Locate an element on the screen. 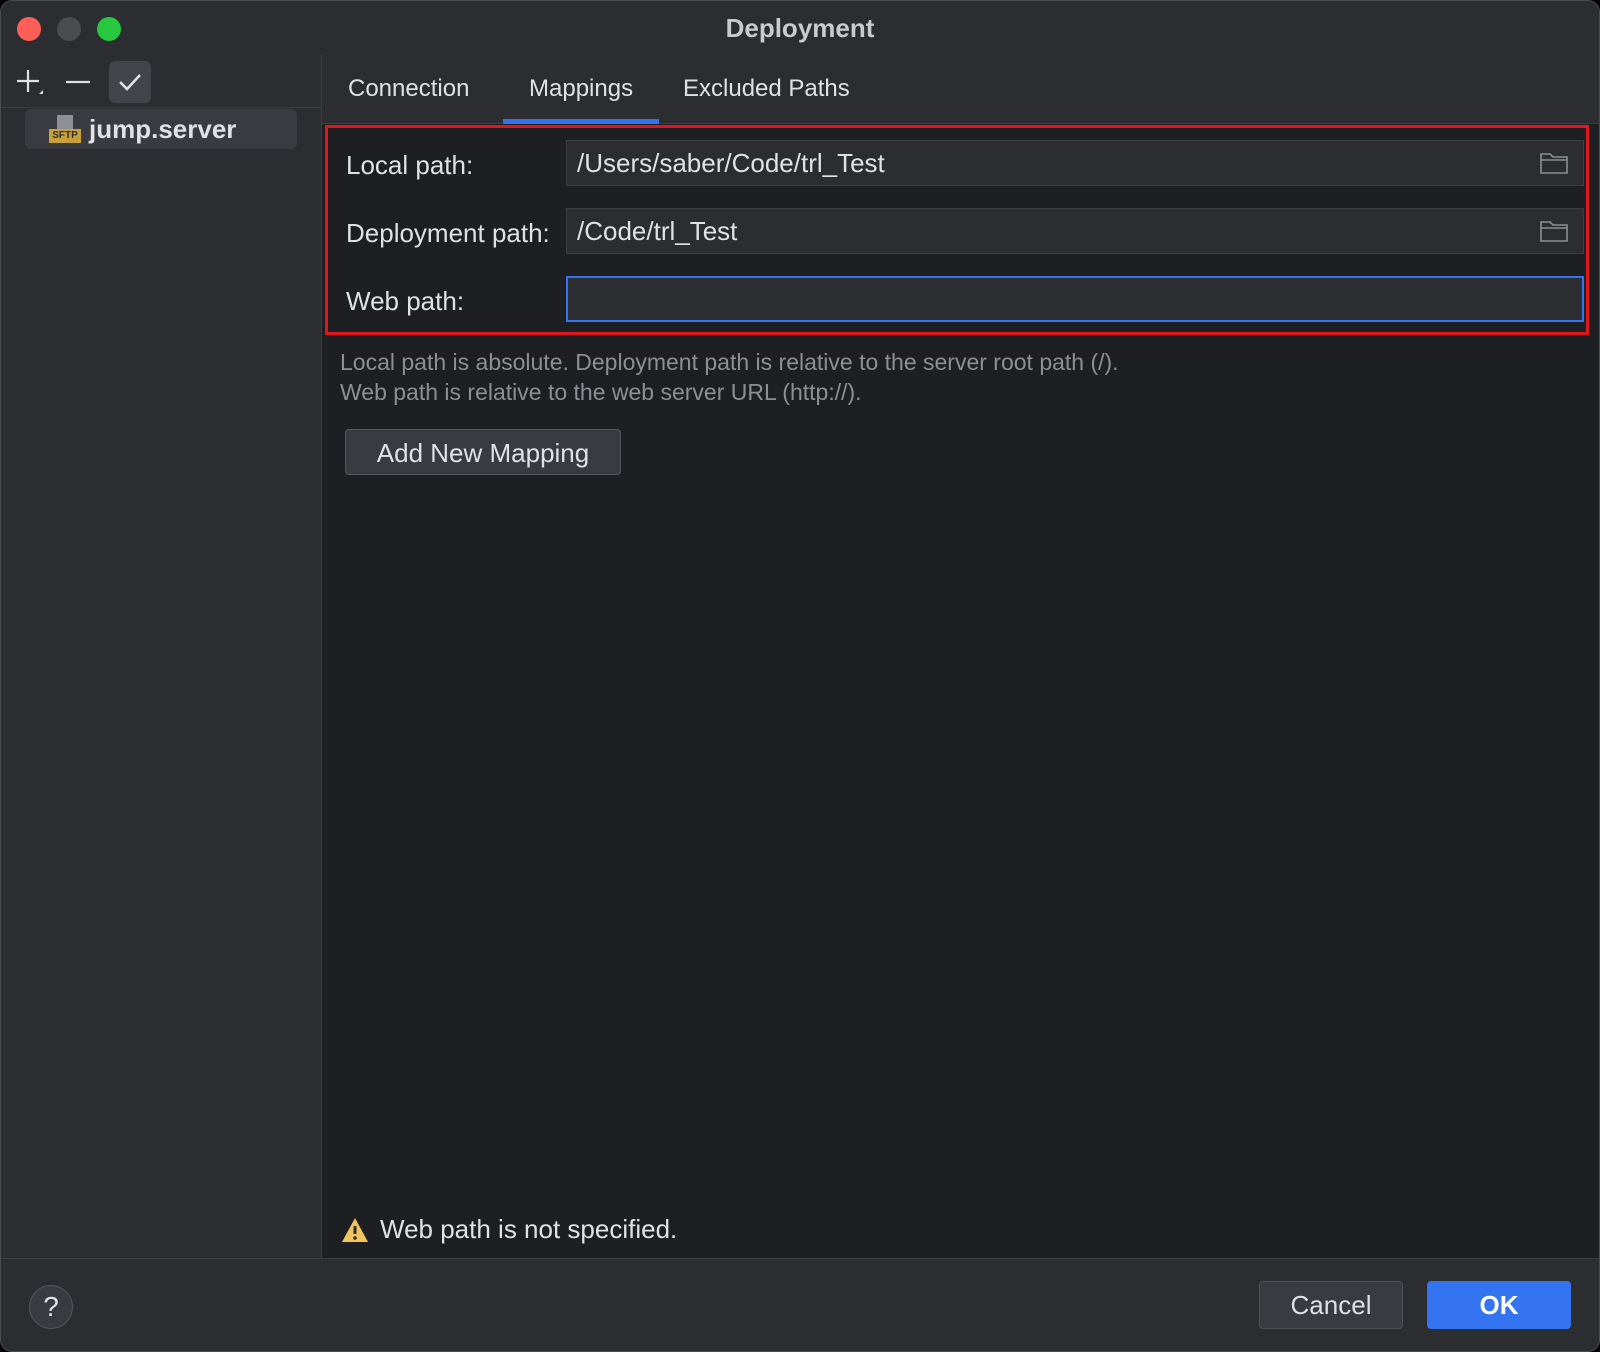 This screenshot has width=1600, height=1352. deployment-path-label: Deployment path: is located at coordinates (448, 233).